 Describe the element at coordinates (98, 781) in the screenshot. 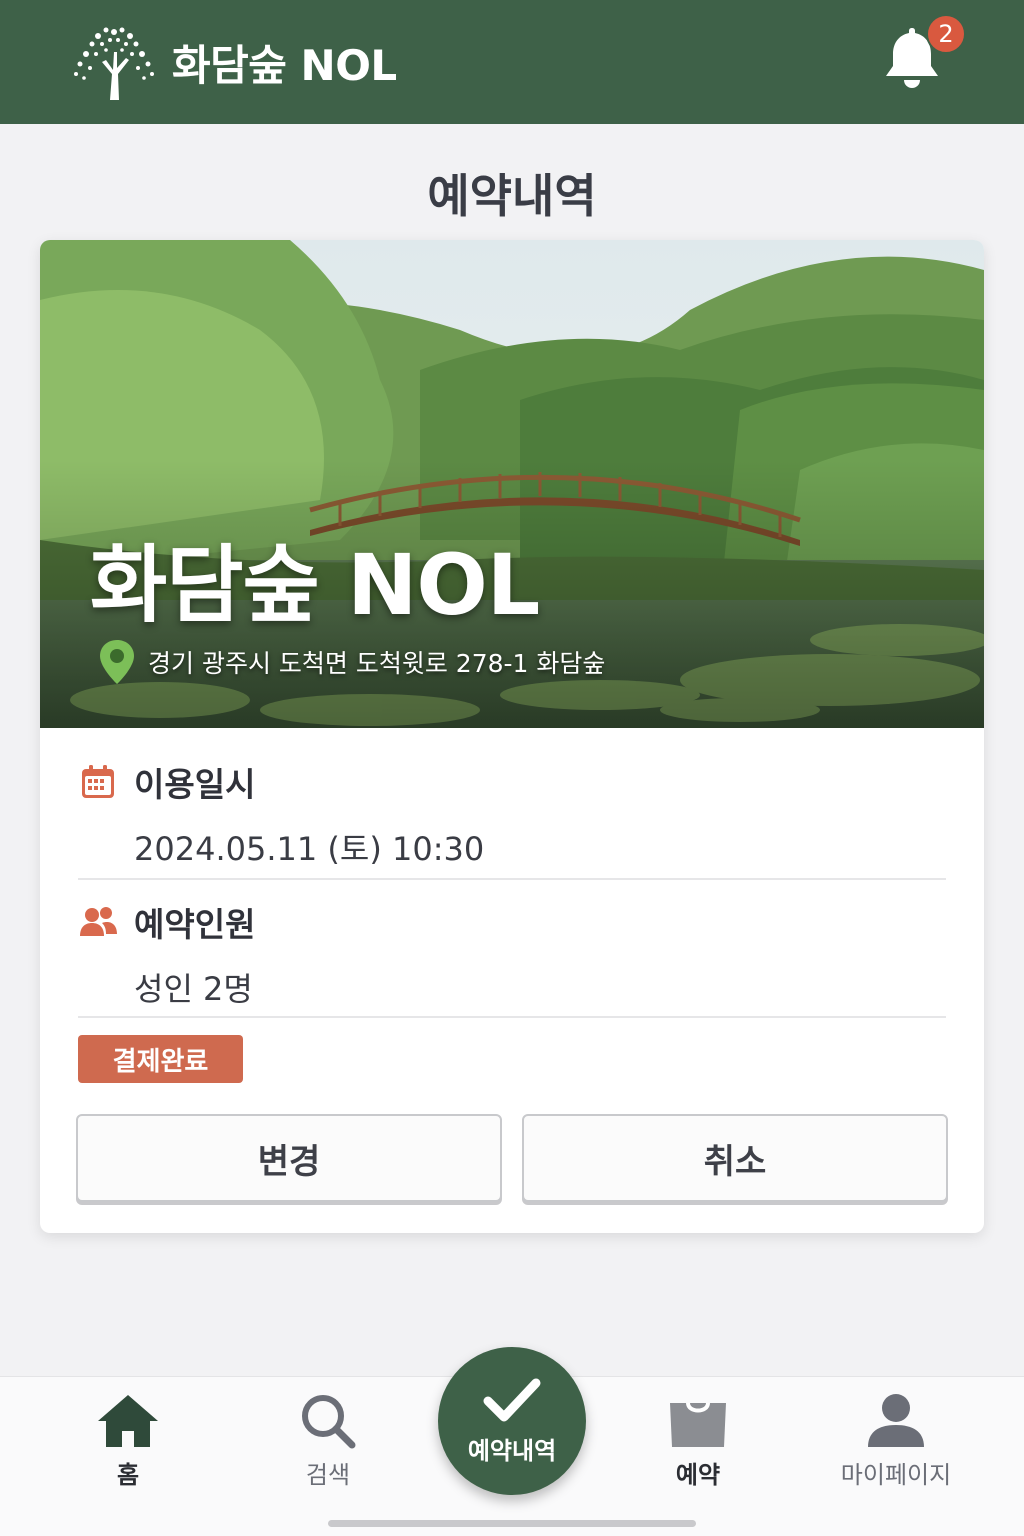

I see `calendar-icon` at that location.